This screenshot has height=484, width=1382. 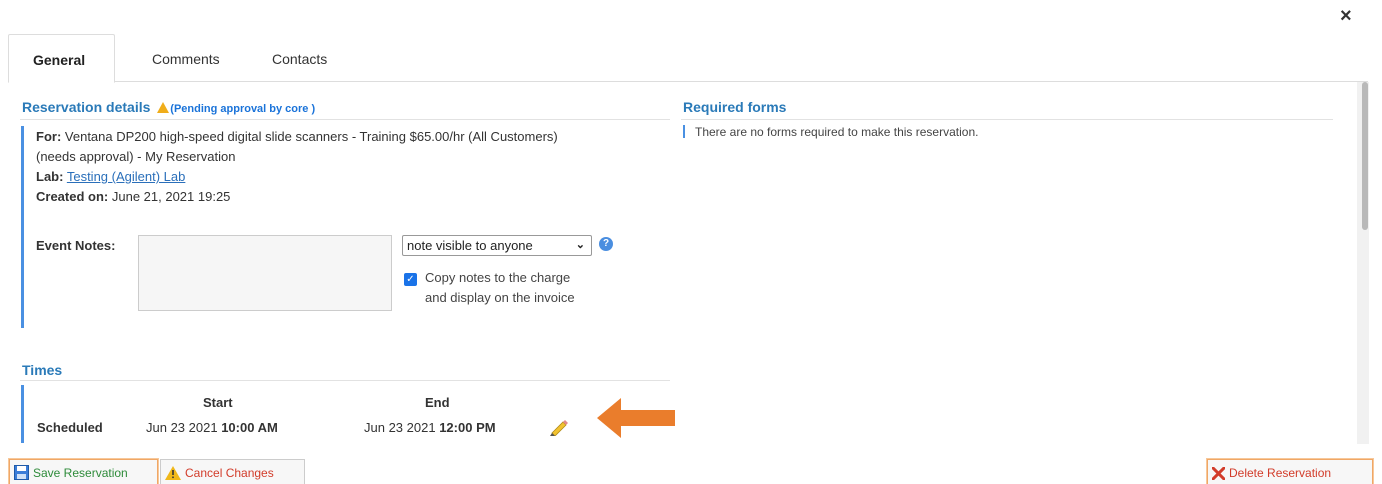 I want to click on start-date: Jun 23 2021, so click(x=182, y=427).